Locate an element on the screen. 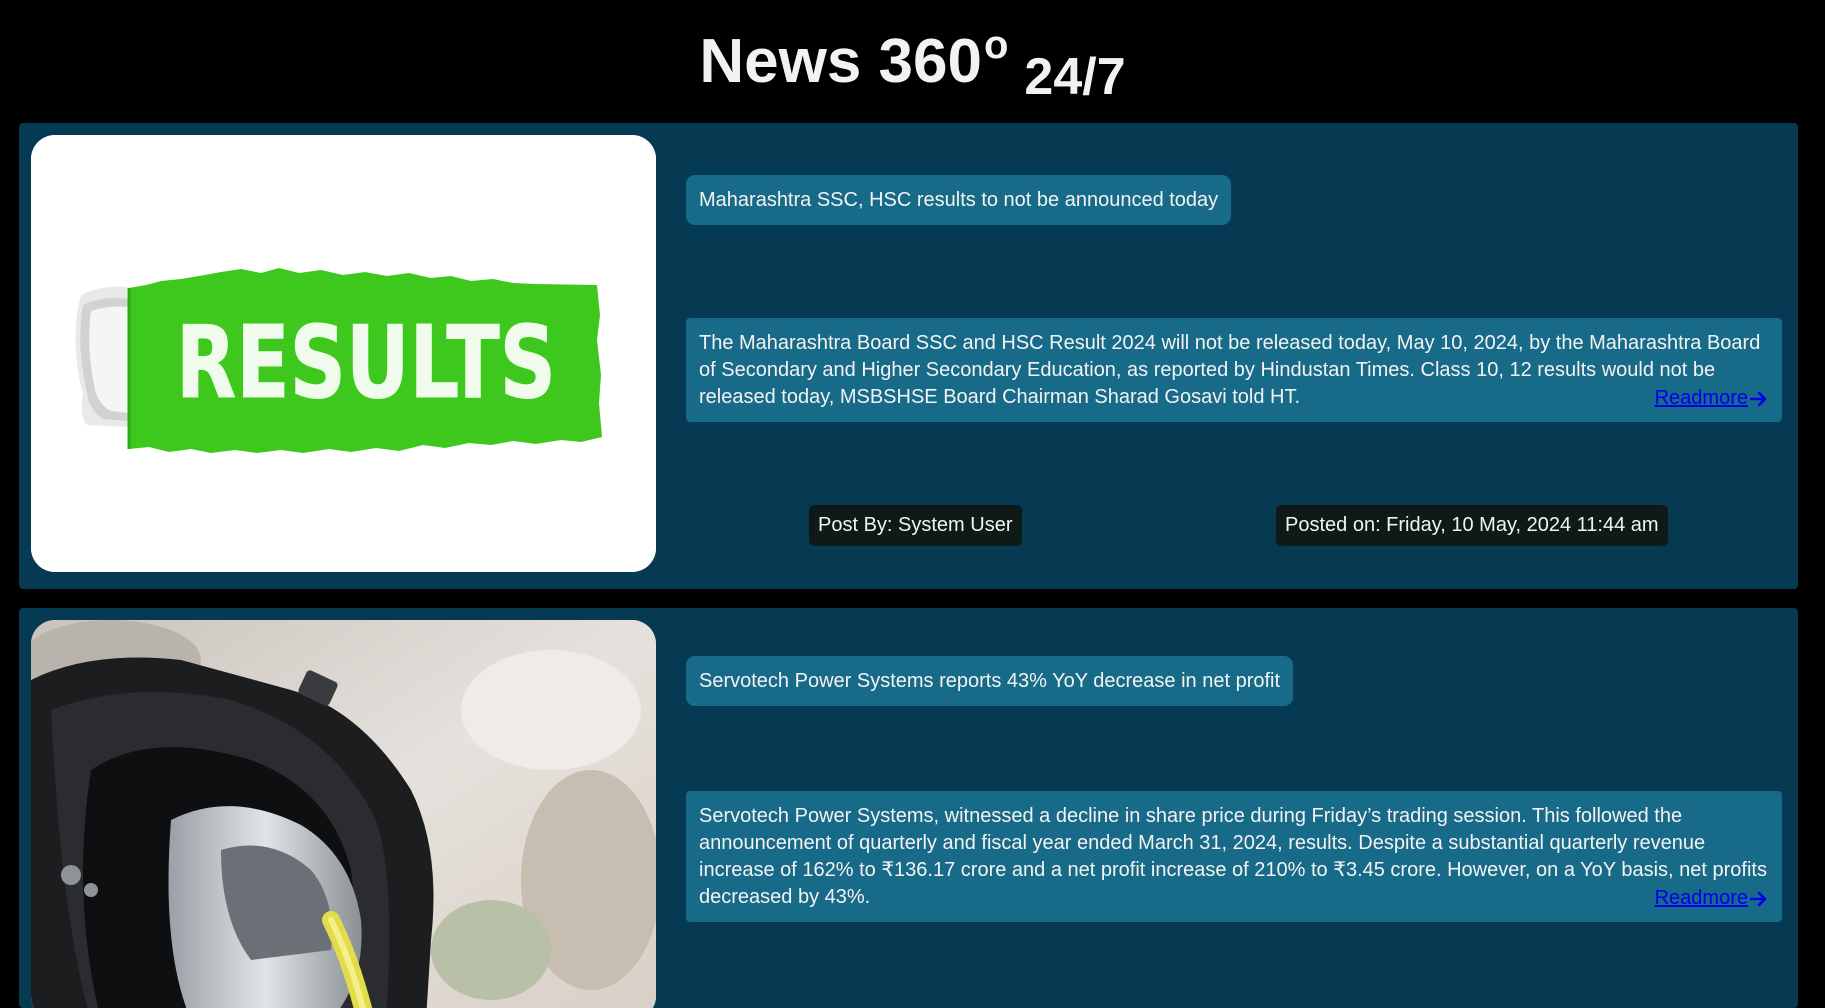  article-image is located at coordinates (343, 814).